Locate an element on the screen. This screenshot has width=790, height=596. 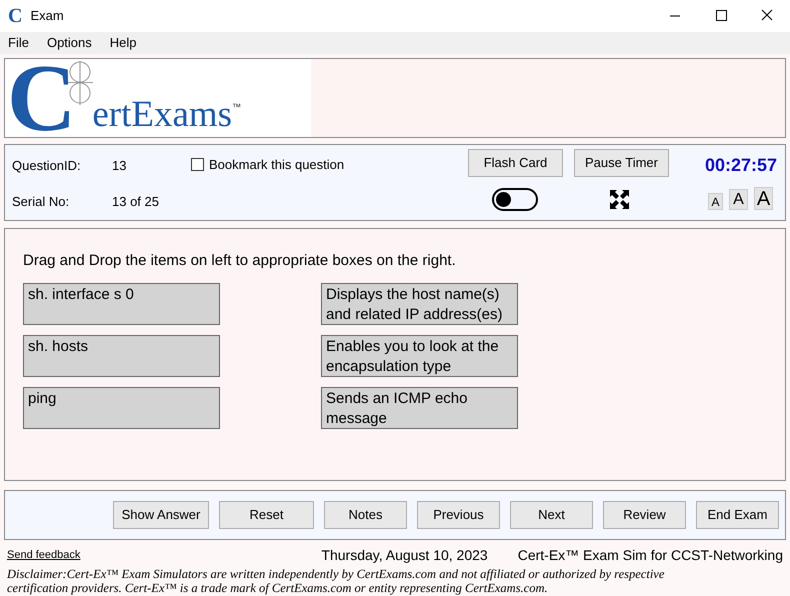
drag-item: ping is located at coordinates (121, 407).